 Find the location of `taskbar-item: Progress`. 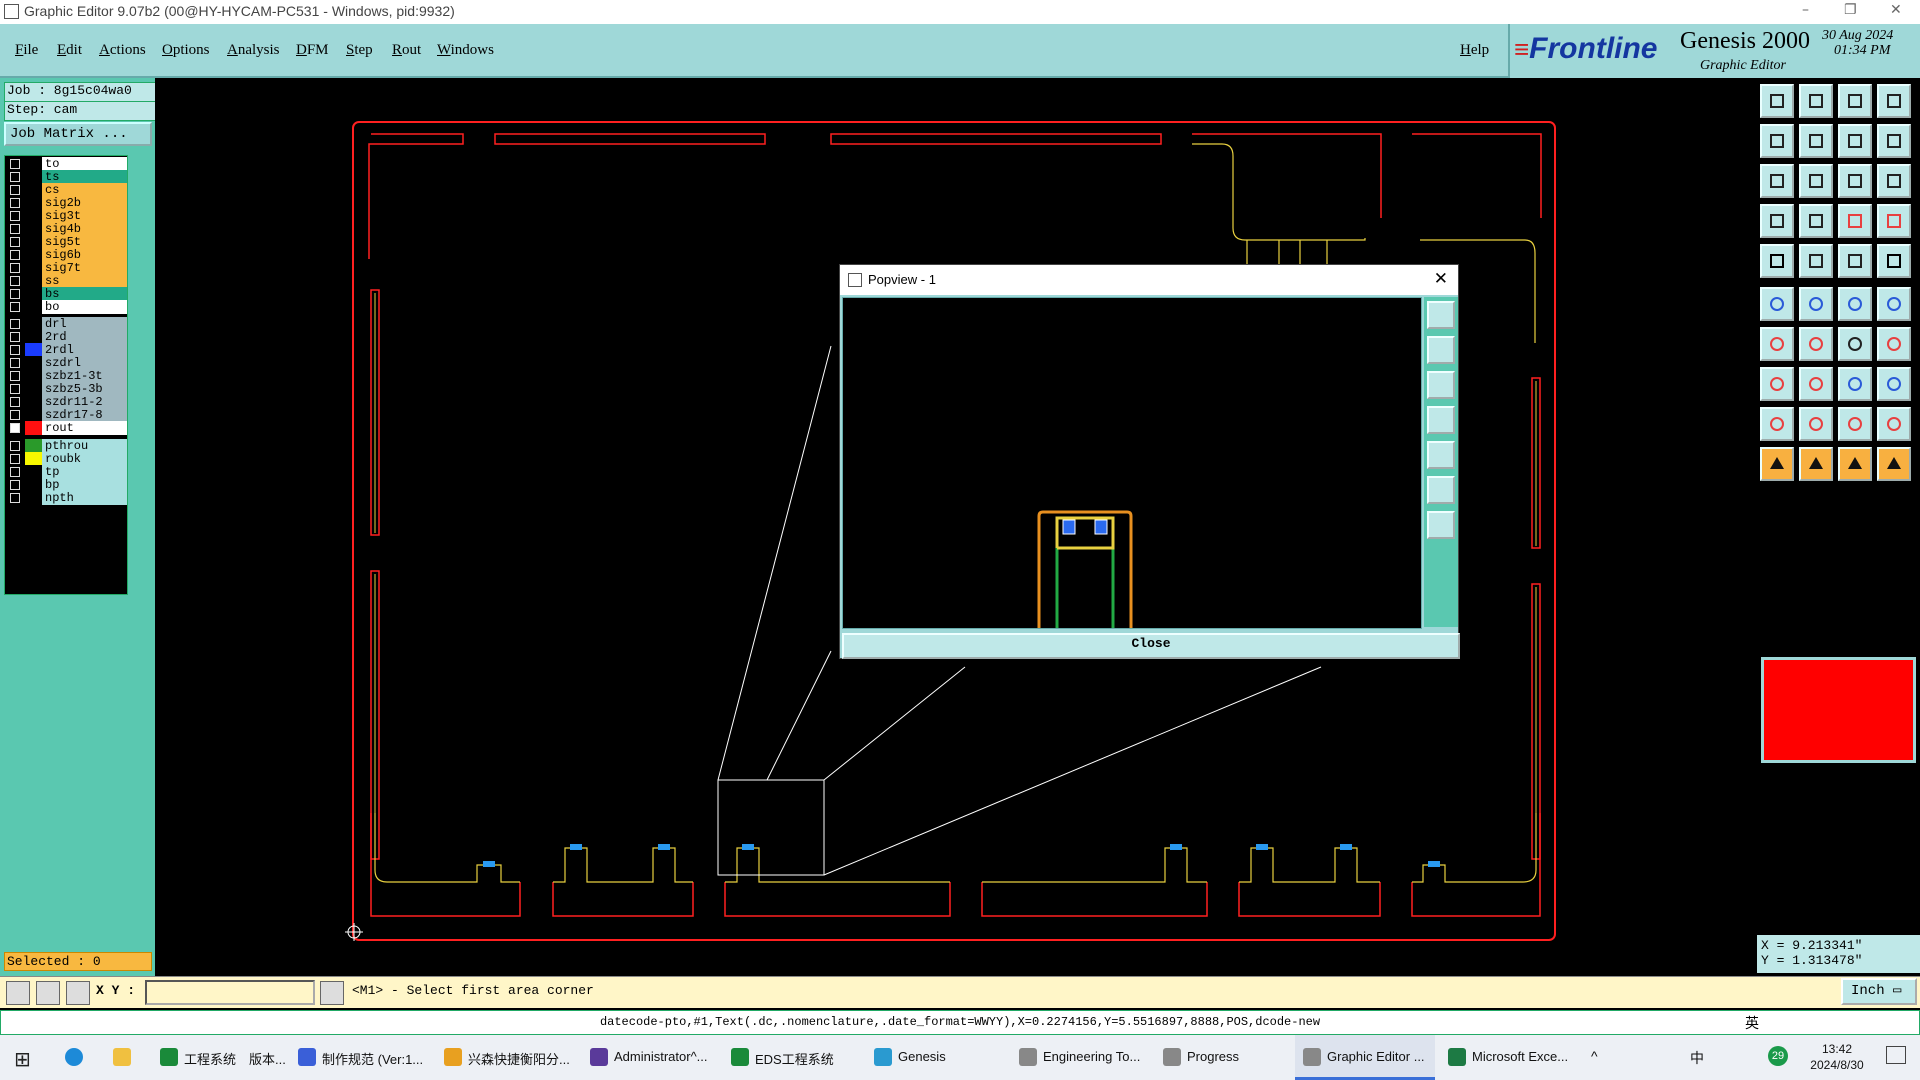

taskbar-item: Progress is located at coordinates (1222, 1057).